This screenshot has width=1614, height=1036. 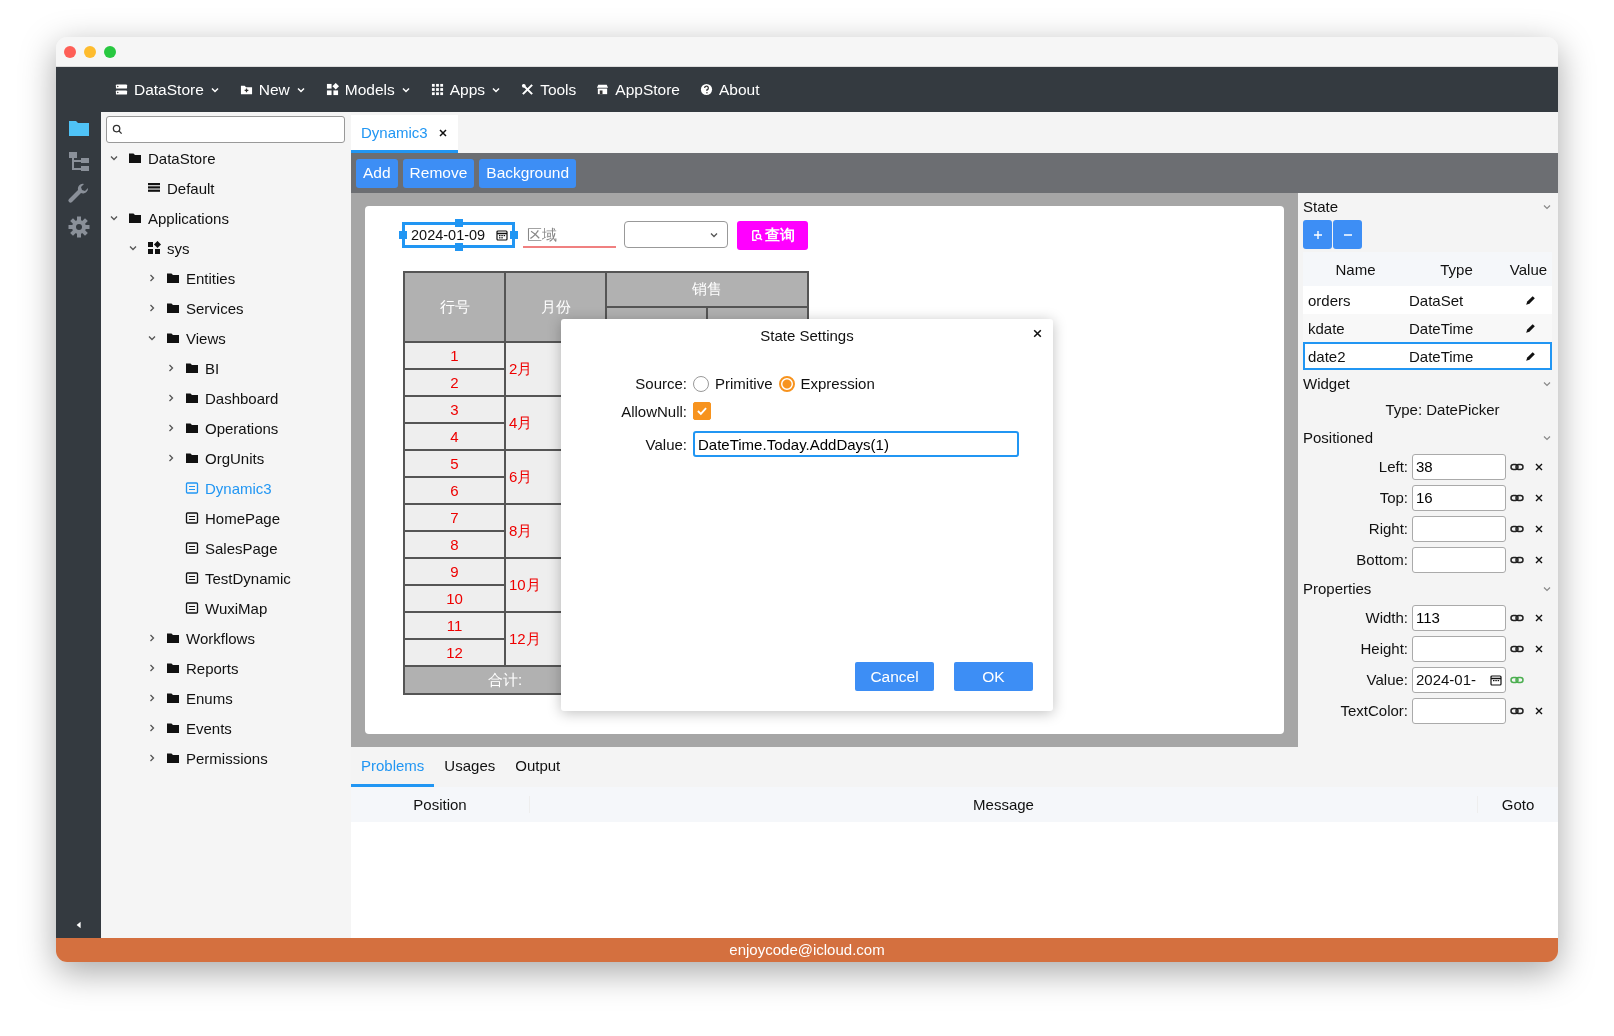 What do you see at coordinates (1459, 497) in the screenshot?
I see `property-field: 16` at bounding box center [1459, 497].